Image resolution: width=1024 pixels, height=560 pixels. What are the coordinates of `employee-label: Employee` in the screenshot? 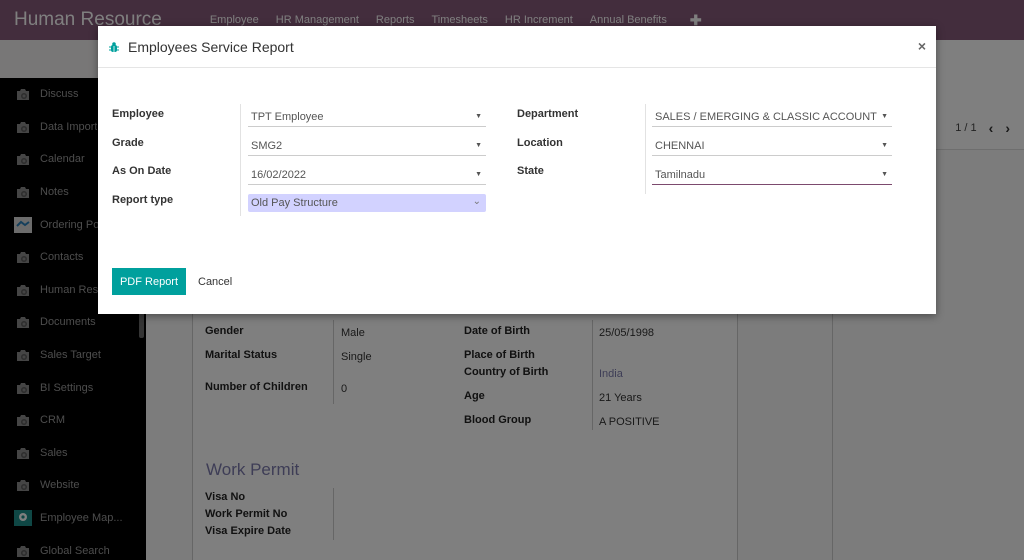 It's located at (138, 114).